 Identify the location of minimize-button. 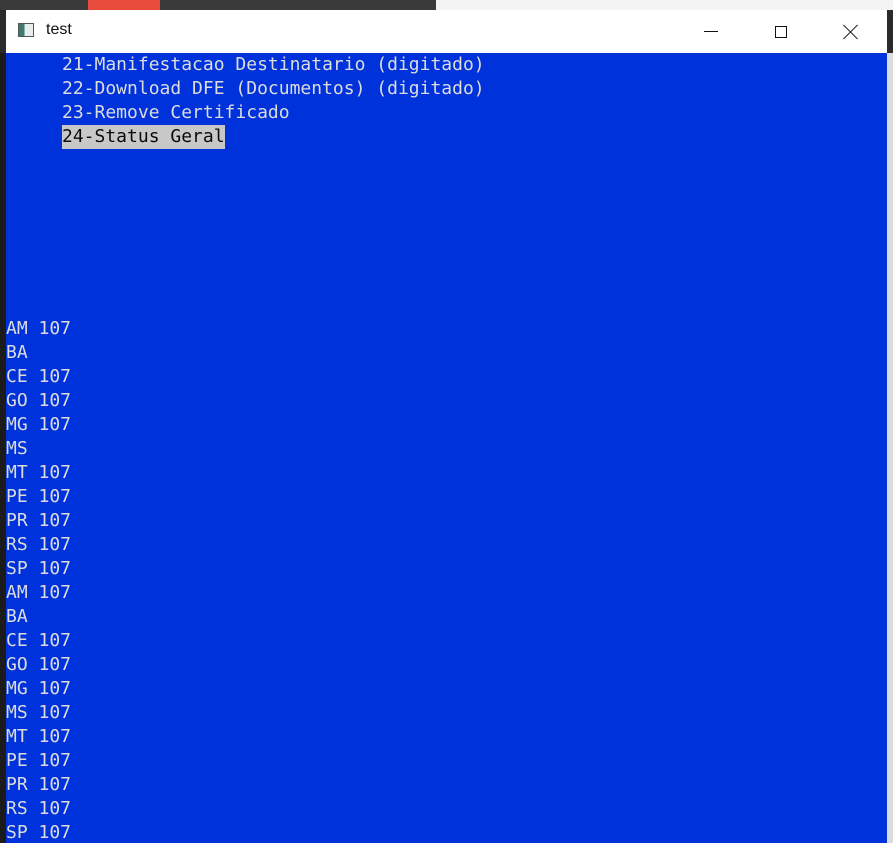
(711, 31).